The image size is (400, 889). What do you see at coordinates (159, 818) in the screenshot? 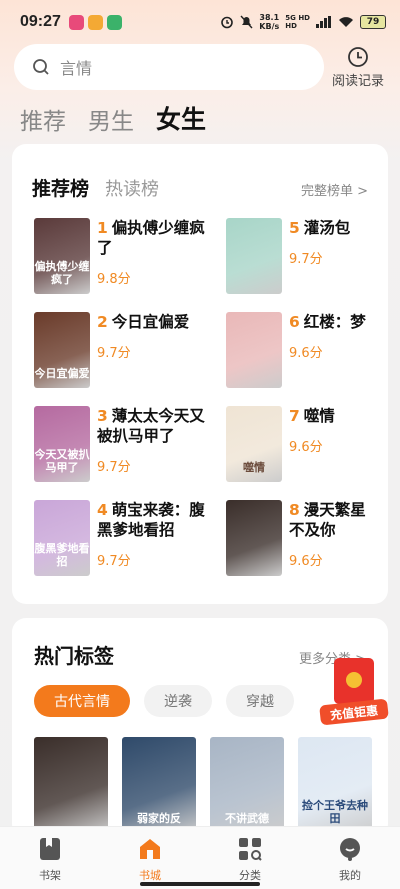
I see `cover-title: 弱家的反` at bounding box center [159, 818].